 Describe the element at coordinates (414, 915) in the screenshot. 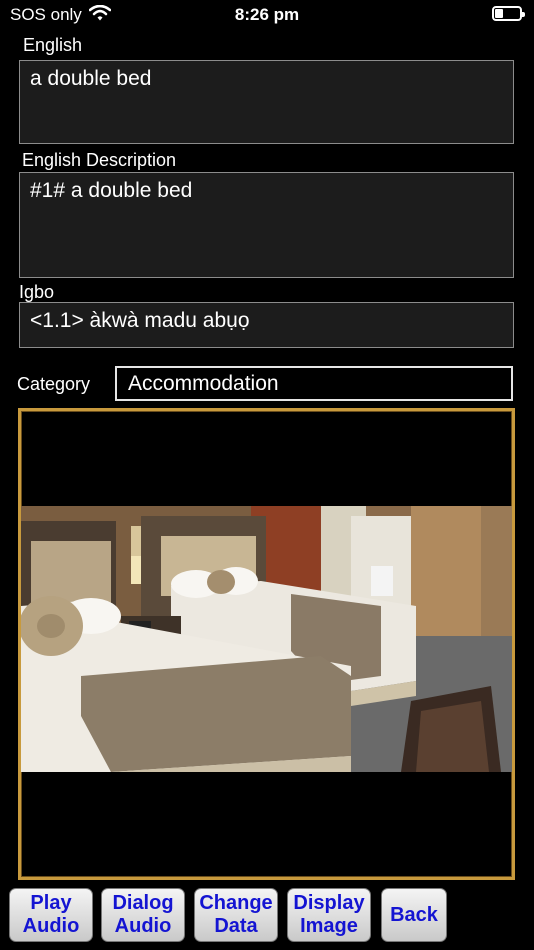

I see `back-button: Back` at that location.